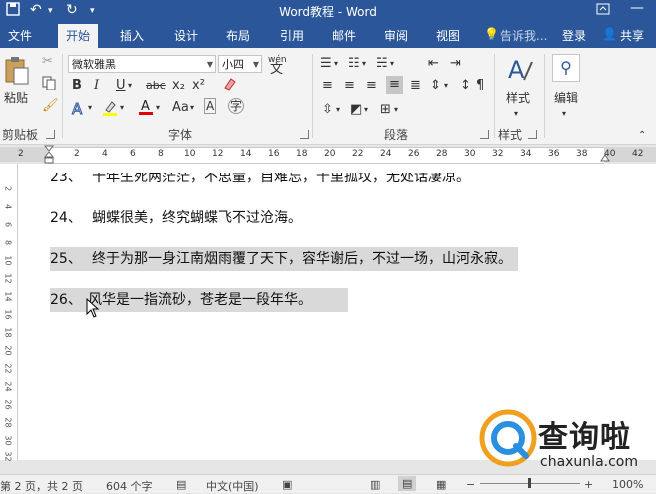  What do you see at coordinates (448, 35) in the screenshot?
I see `tab-view: 视图` at bounding box center [448, 35].